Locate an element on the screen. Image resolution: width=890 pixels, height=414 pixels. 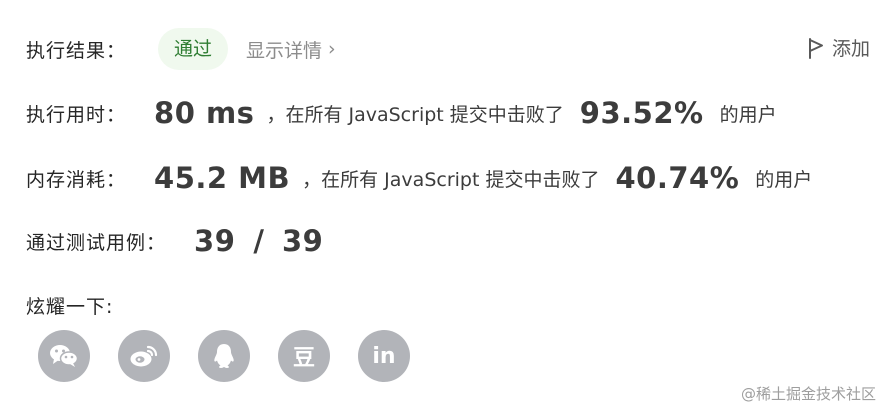
douban-share-button: 豆 is located at coordinates (304, 356).